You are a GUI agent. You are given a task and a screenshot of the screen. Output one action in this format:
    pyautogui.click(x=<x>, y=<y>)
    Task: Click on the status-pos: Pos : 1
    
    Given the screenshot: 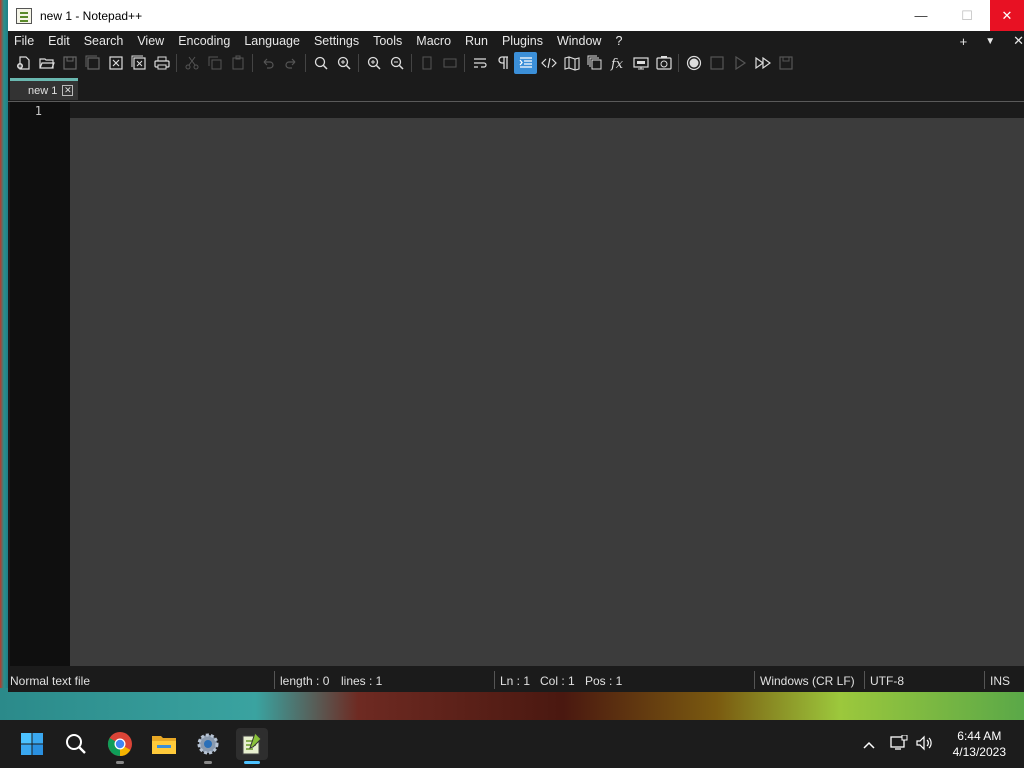 What is the action you would take?
    pyautogui.click(x=604, y=681)
    